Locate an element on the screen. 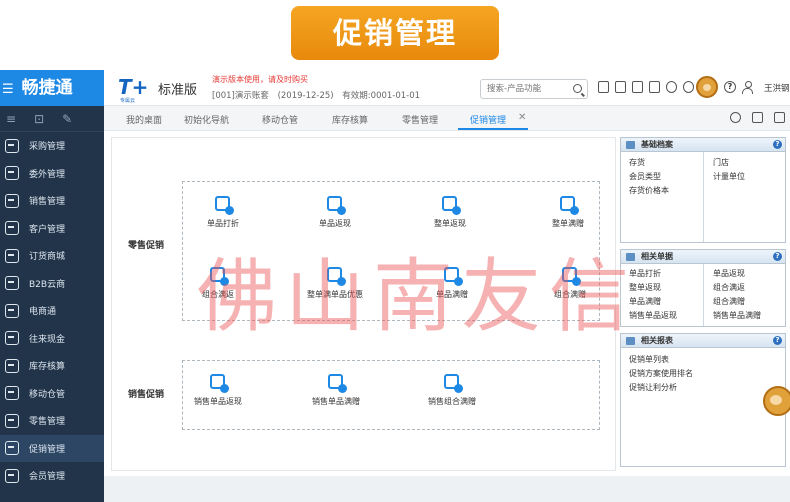  link-doc: 单品返现 is located at coordinates (729, 273).